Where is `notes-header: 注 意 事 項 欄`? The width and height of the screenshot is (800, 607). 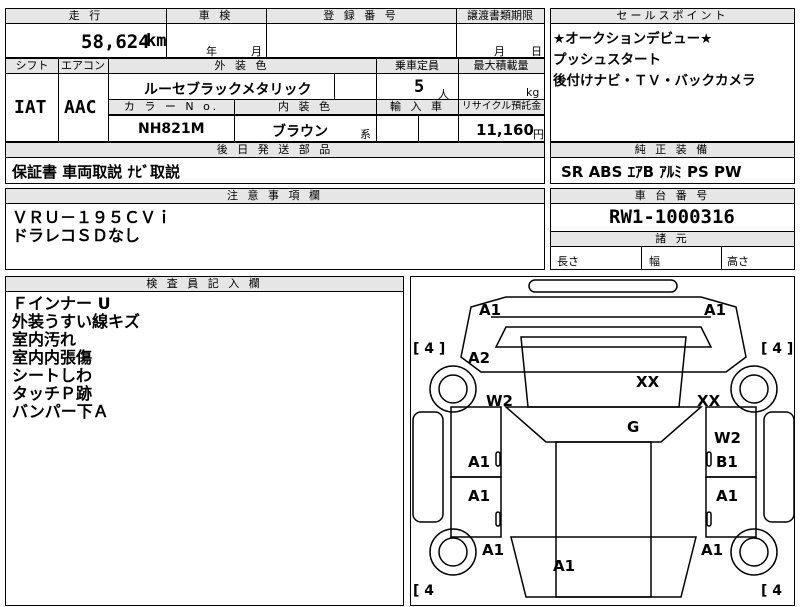
notes-header: 注 意 事 項 欄 is located at coordinates (275, 196).